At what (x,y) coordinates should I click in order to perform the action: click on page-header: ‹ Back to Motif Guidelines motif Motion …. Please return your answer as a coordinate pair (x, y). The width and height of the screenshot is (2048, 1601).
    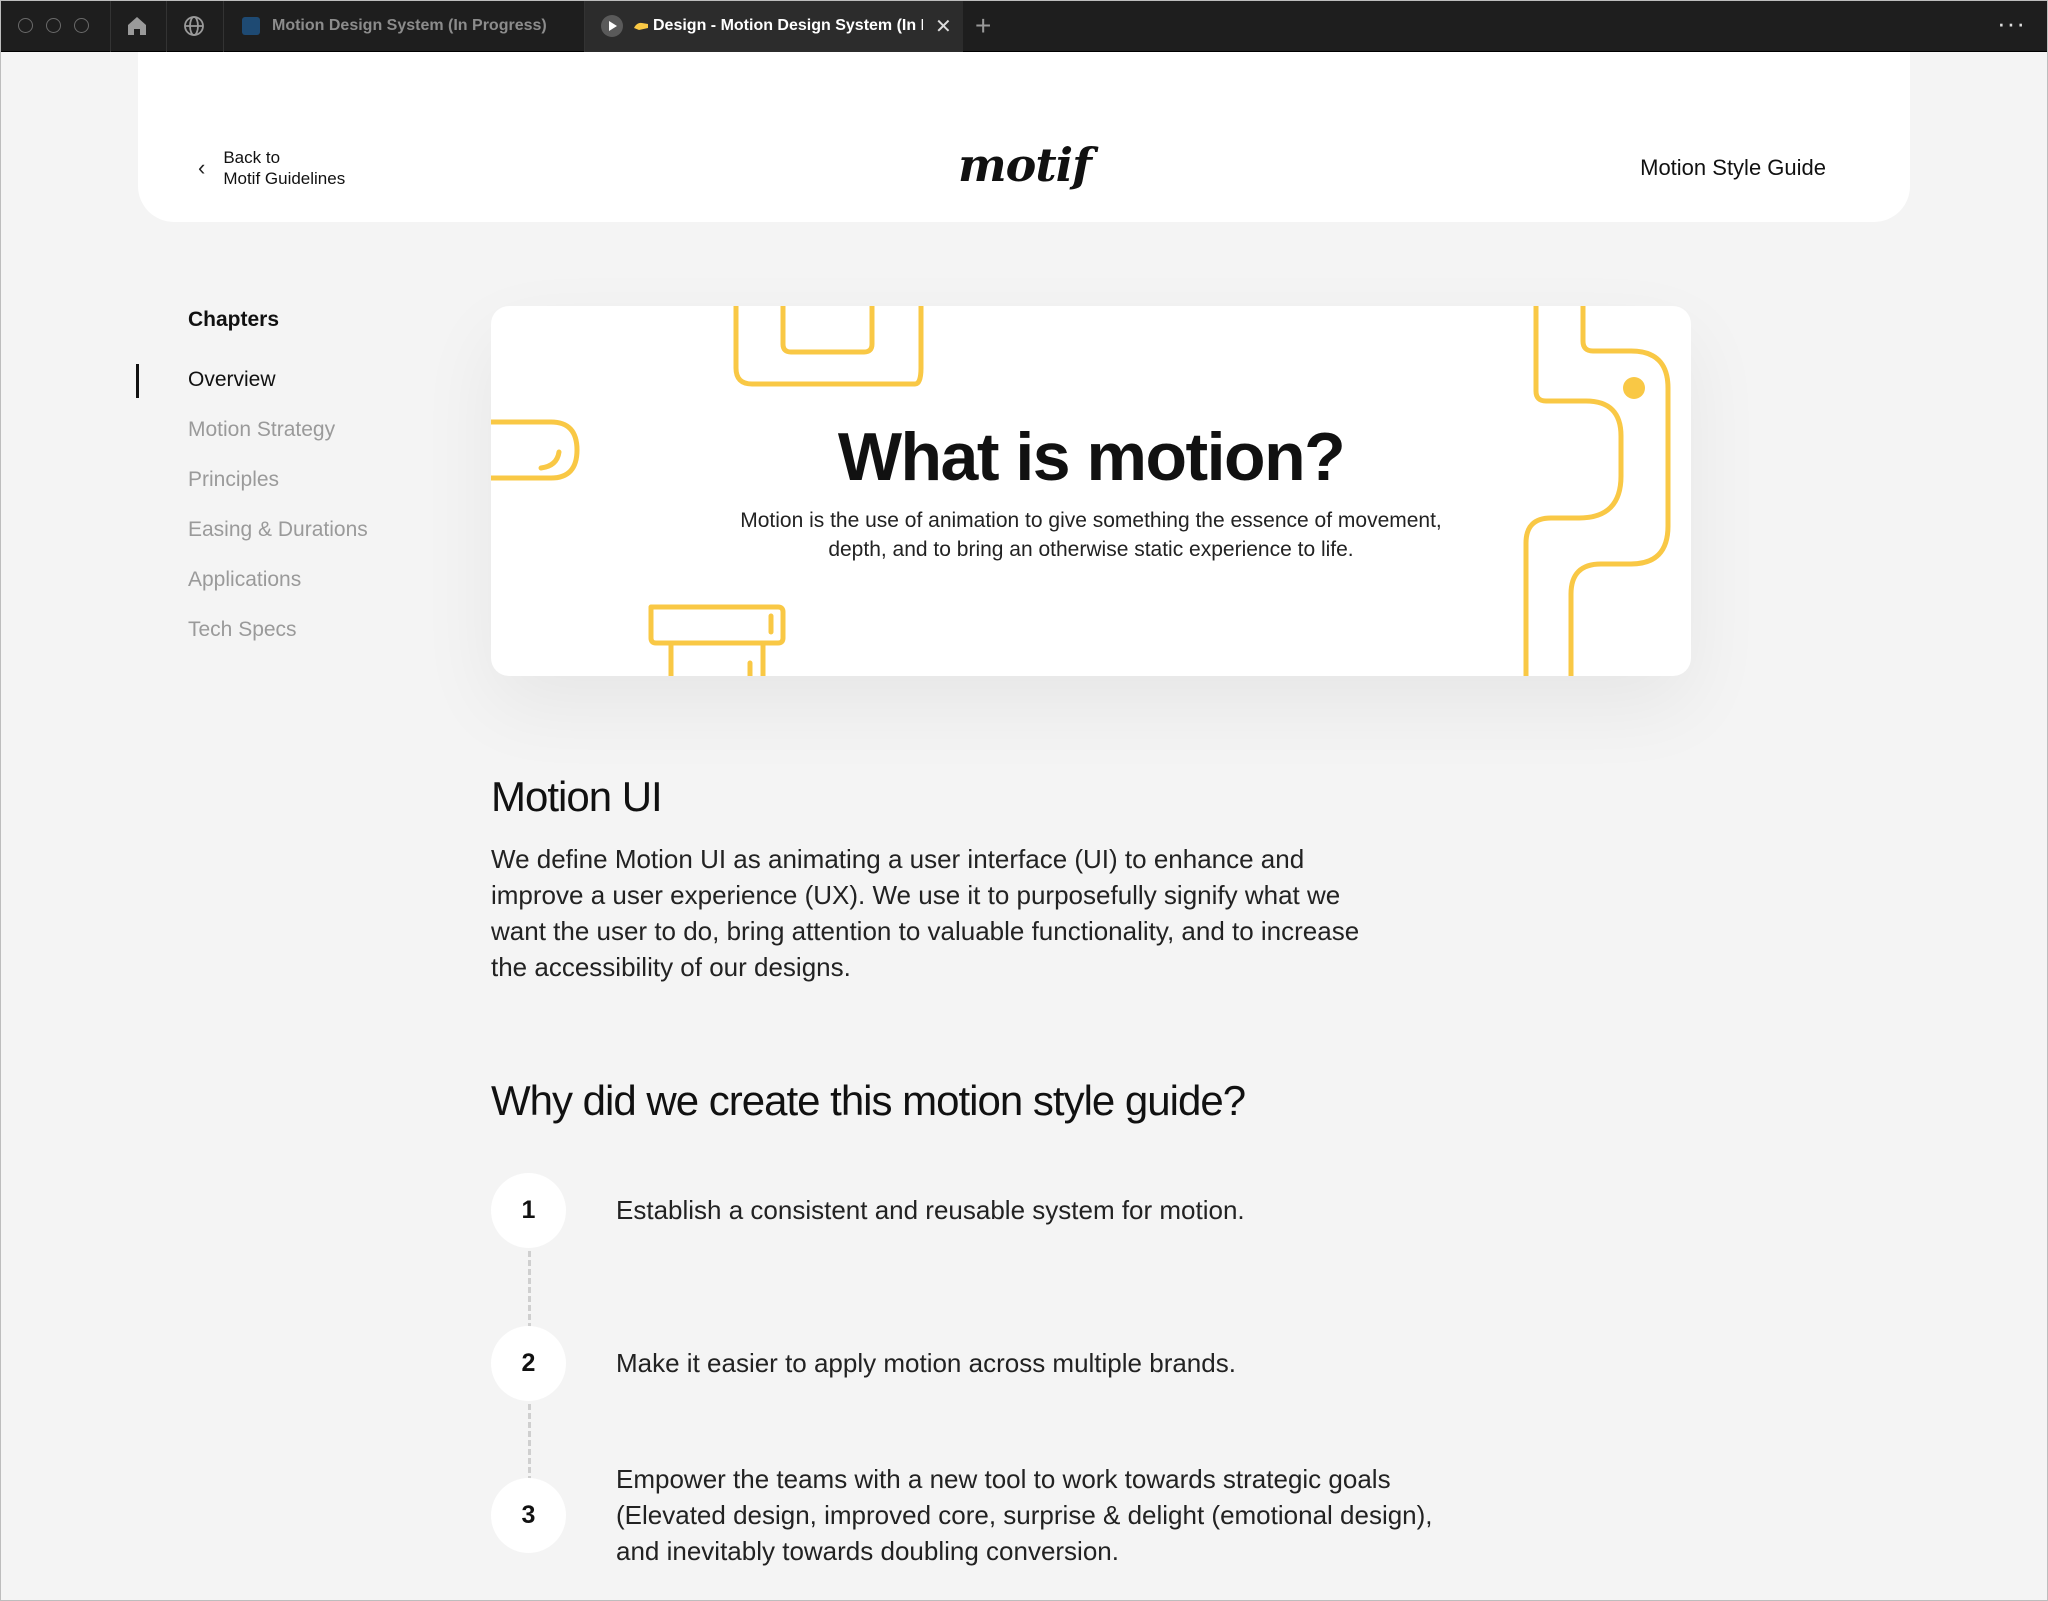
    Looking at the image, I should click on (1024, 137).